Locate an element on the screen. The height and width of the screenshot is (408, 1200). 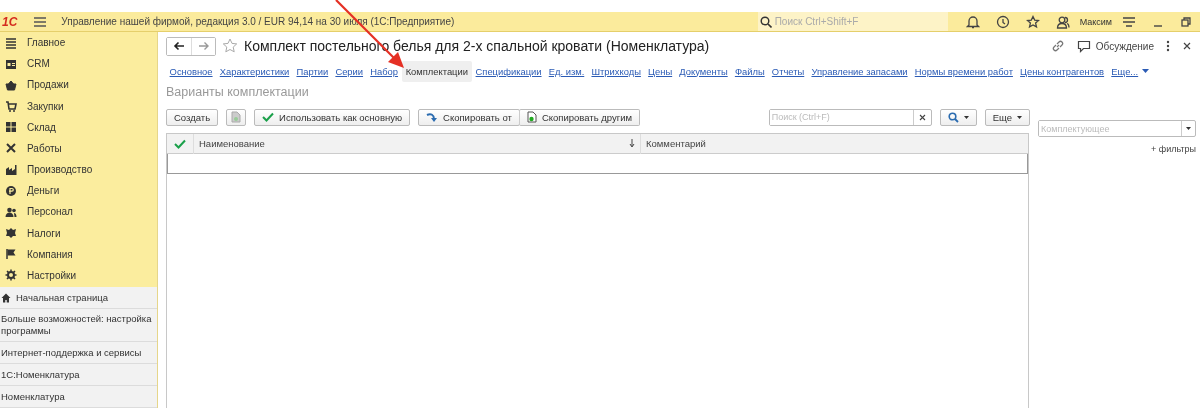
column-header: Комментарий is located at coordinates (834, 143).